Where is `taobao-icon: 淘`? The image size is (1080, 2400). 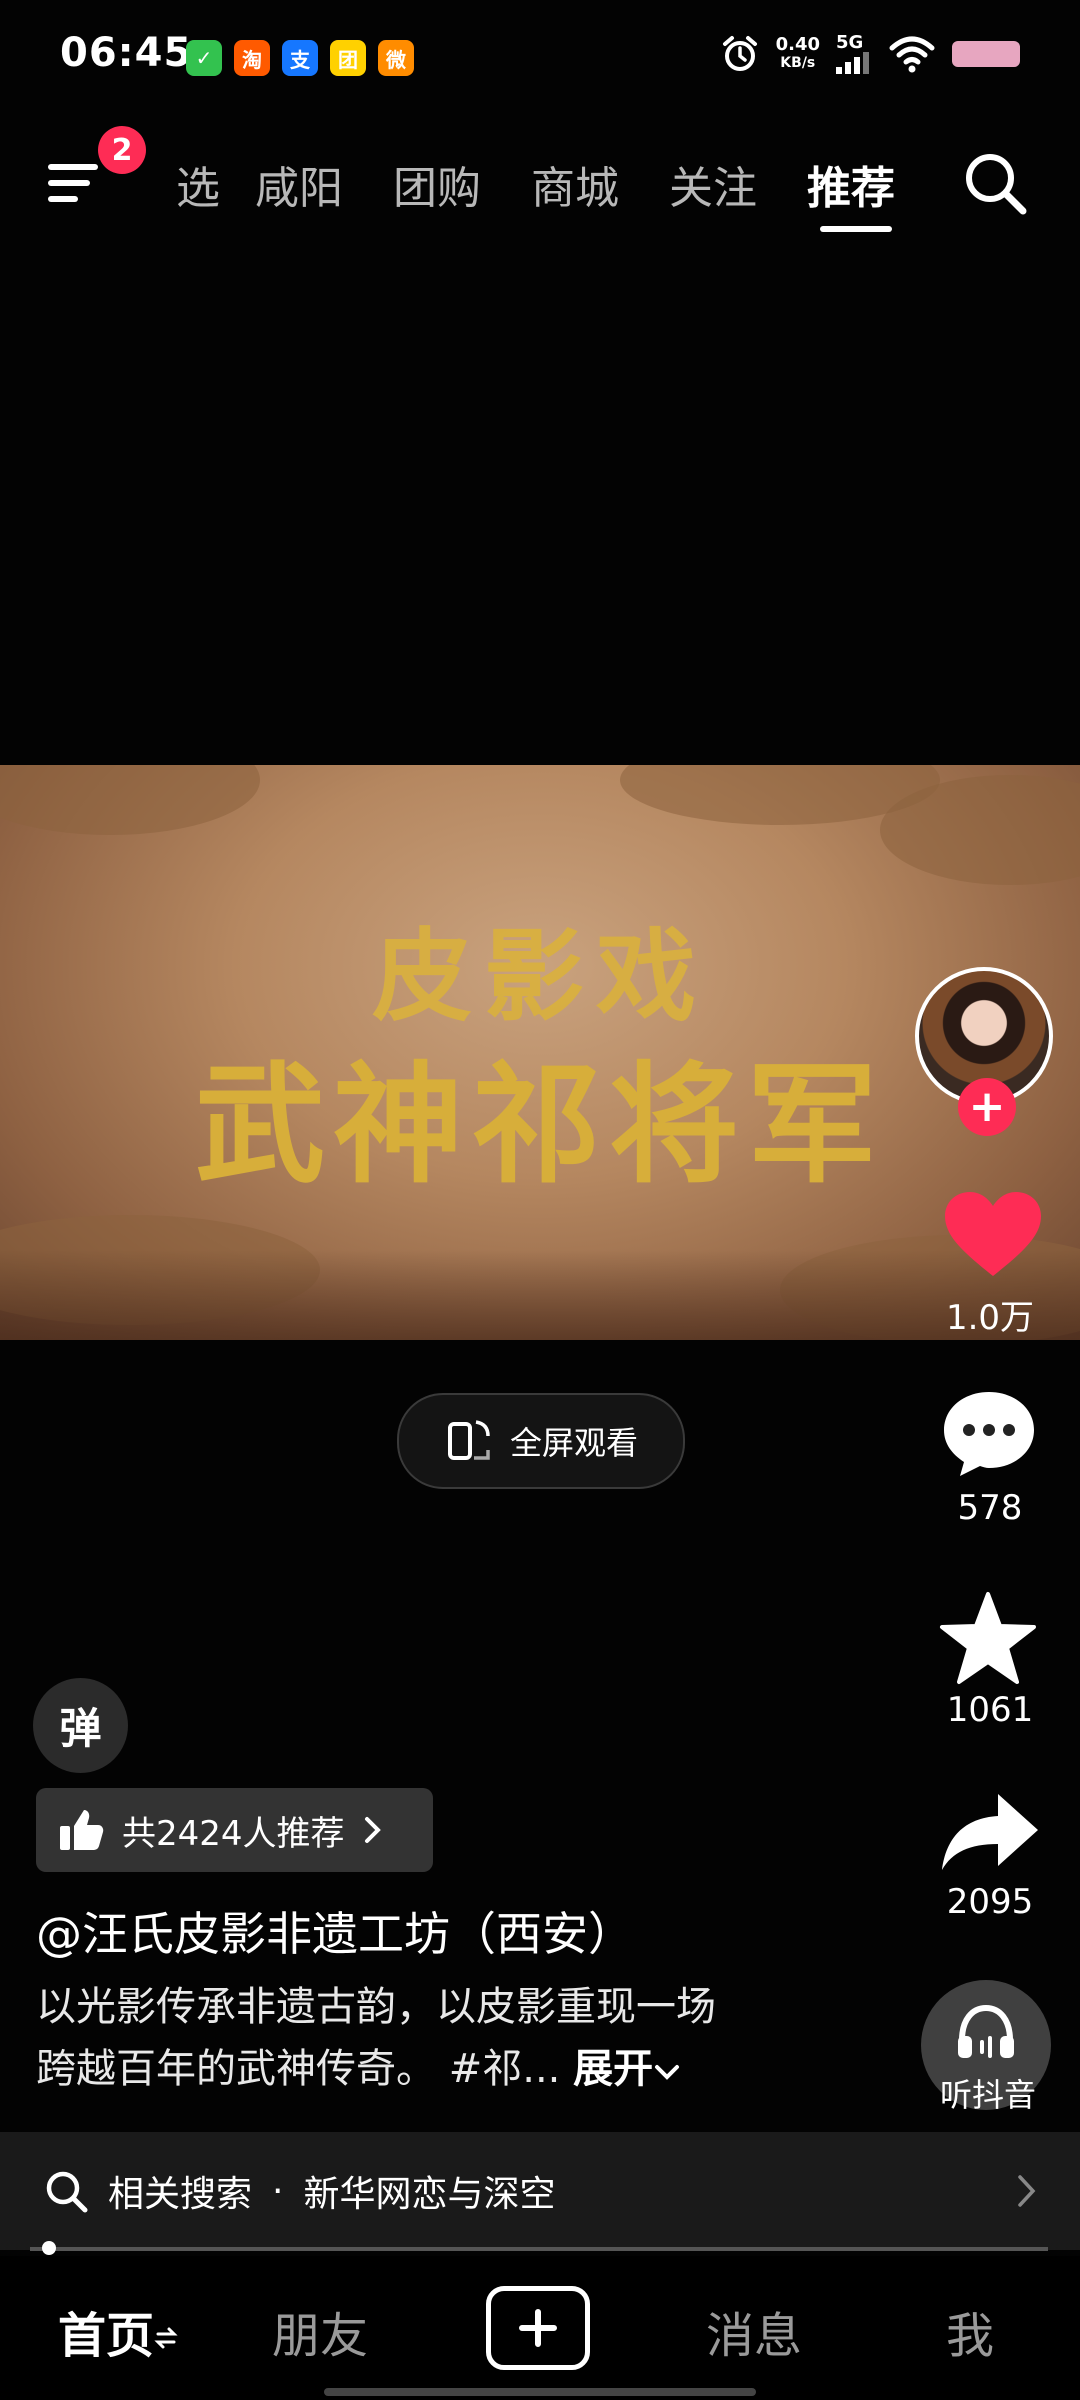 taobao-icon: 淘 is located at coordinates (252, 58).